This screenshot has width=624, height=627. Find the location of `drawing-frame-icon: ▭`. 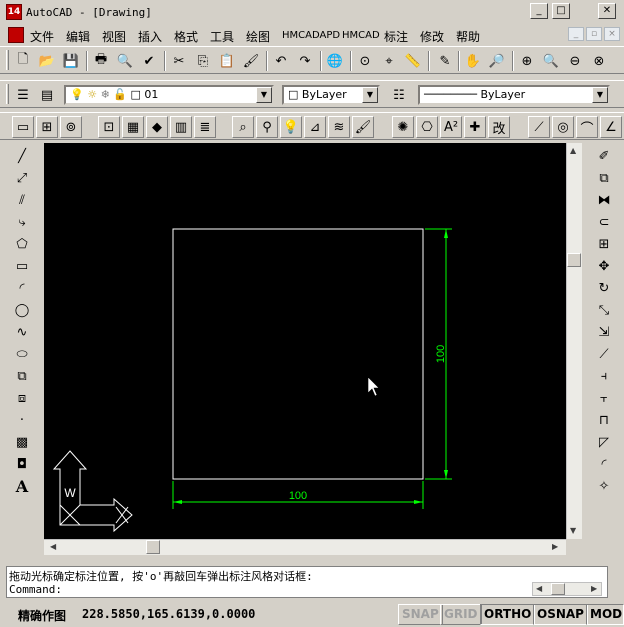

drawing-frame-icon: ▭ is located at coordinates (23, 127).